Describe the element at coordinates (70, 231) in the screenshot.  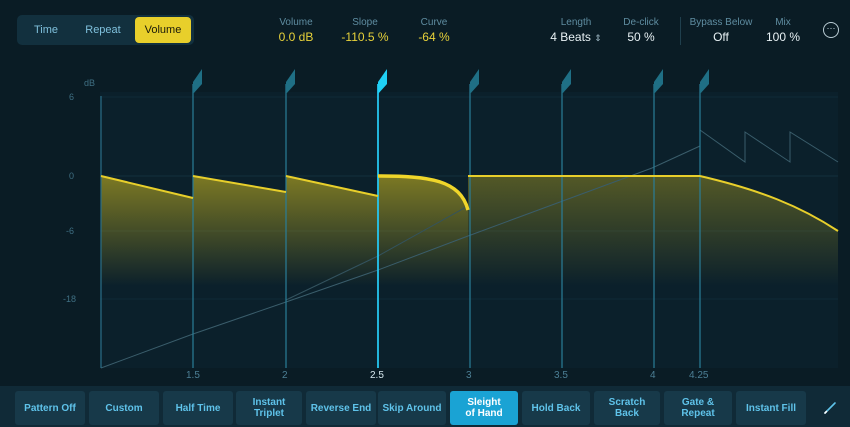
I see `db-label-minus6: -6` at that location.